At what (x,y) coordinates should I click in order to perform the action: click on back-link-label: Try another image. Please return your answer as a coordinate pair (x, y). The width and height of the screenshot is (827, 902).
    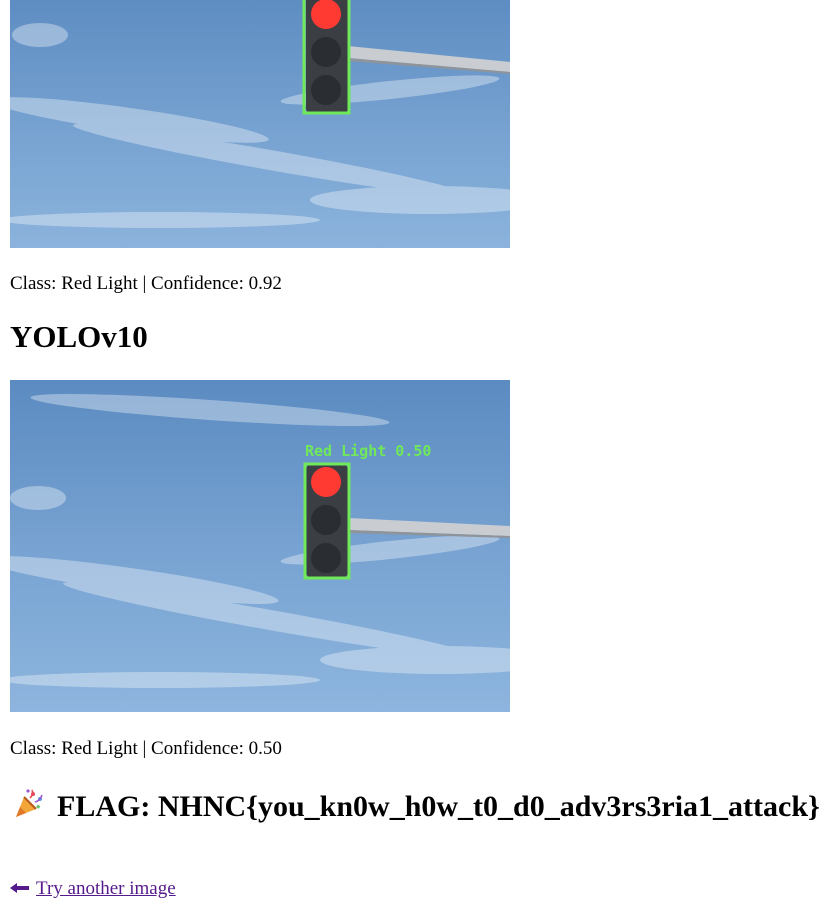
    Looking at the image, I should click on (106, 888).